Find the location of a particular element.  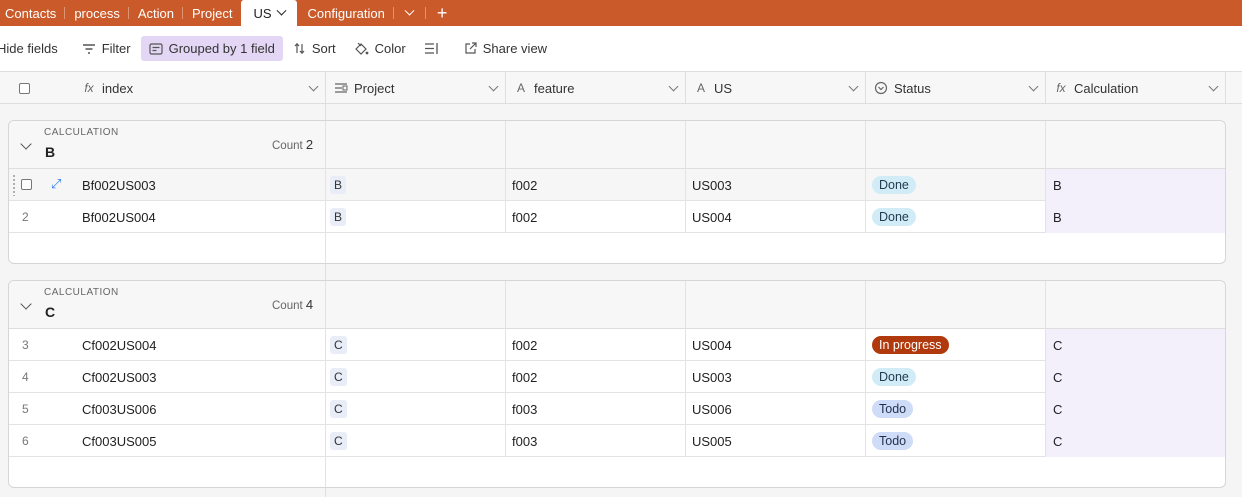

cell-status: In progress is located at coordinates (956, 345).